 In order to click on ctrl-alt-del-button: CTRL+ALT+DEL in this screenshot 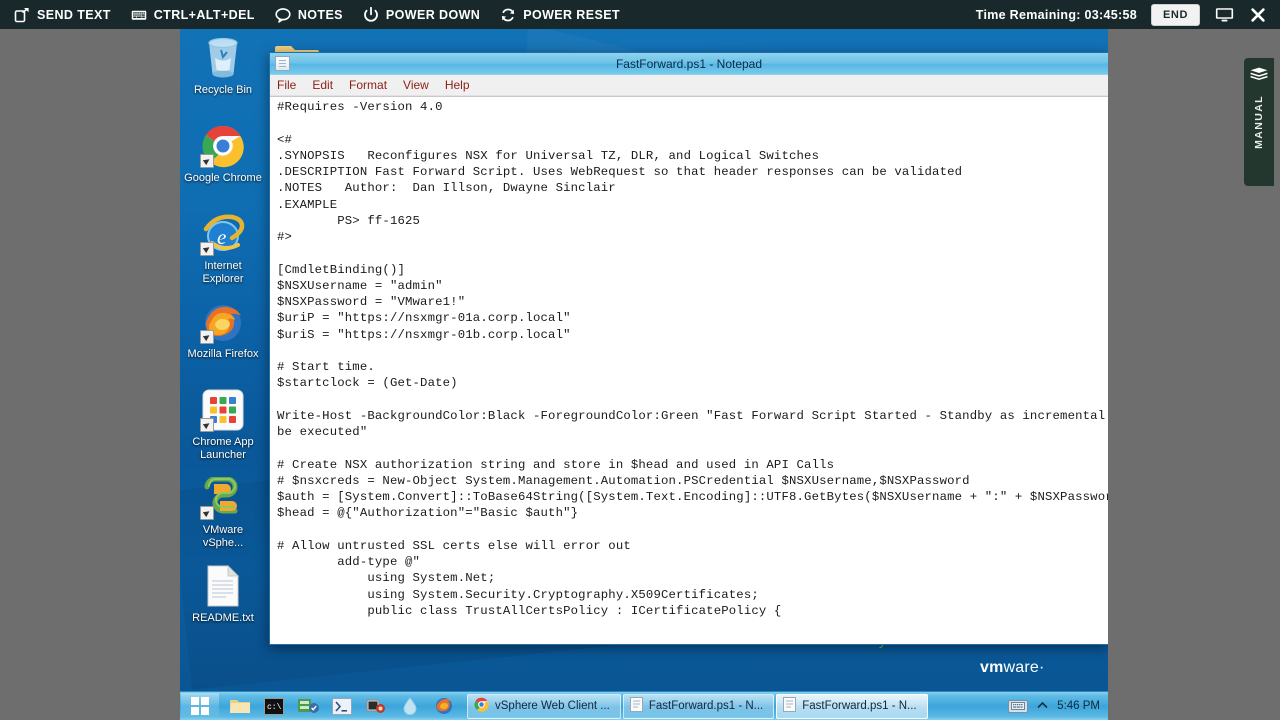, I will do `click(193, 15)`.